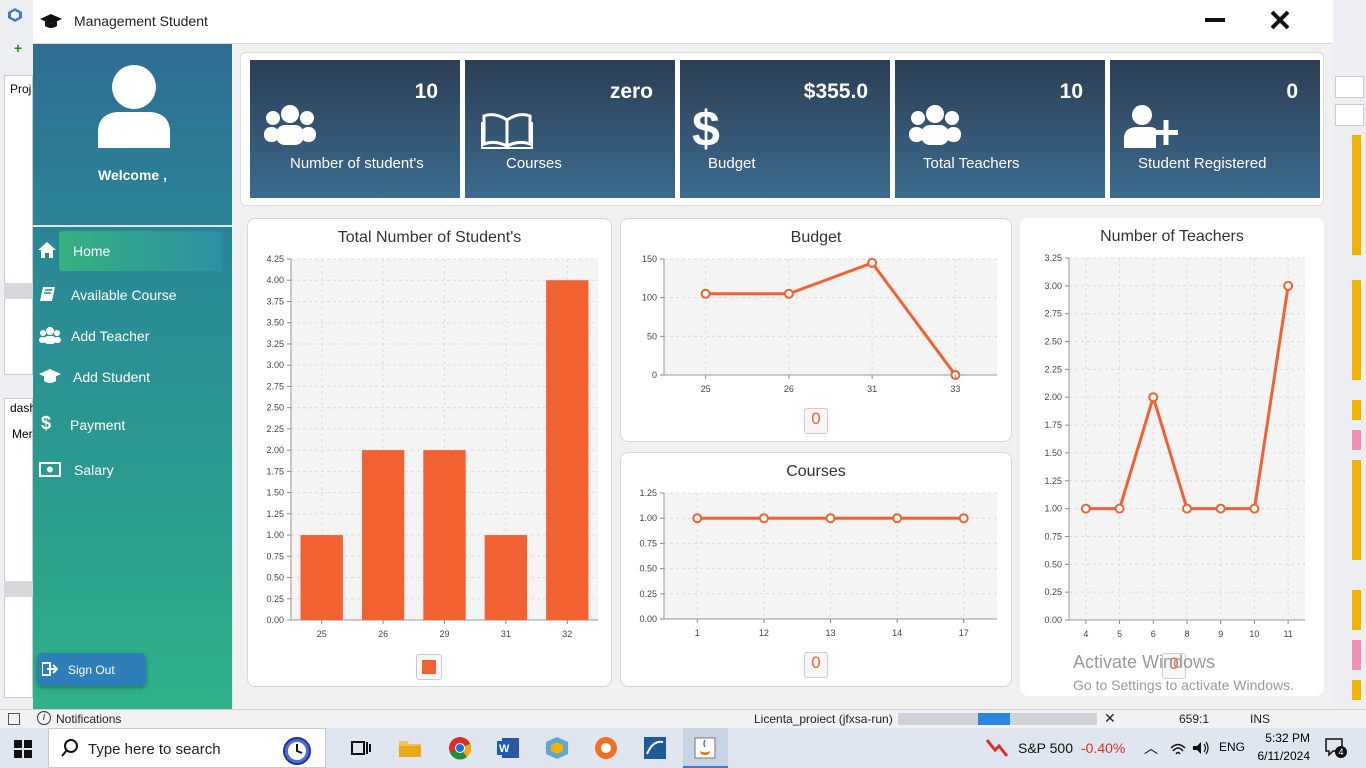  Describe the element at coordinates (98, 425) in the screenshot. I see `sidebar-item-label: Payment` at that location.